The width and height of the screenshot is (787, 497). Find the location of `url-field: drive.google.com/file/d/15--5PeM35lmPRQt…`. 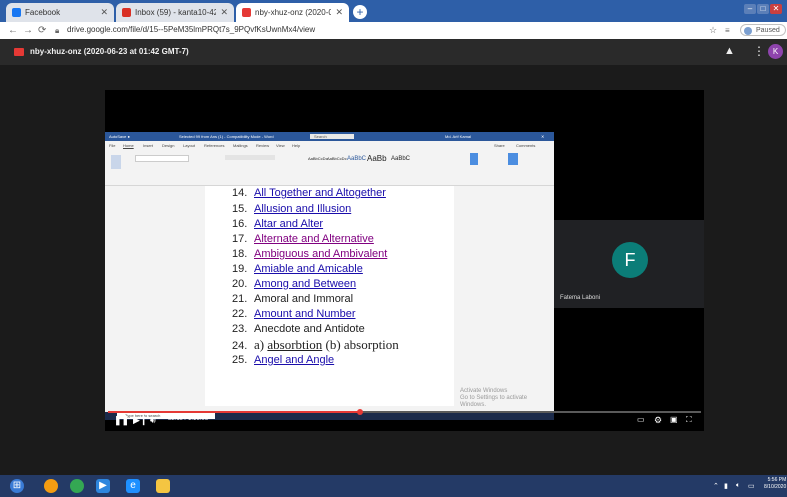

url-field: drive.google.com/file/d/15--5PeM35lmPRQt… is located at coordinates (191, 29).